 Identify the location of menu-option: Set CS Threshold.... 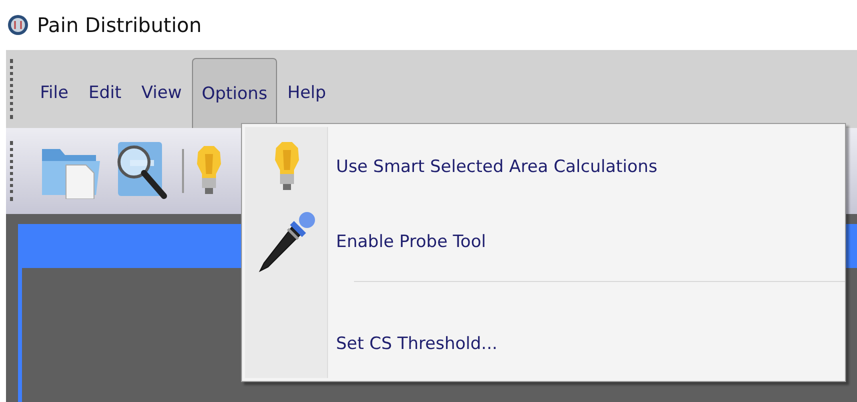
(543, 343).